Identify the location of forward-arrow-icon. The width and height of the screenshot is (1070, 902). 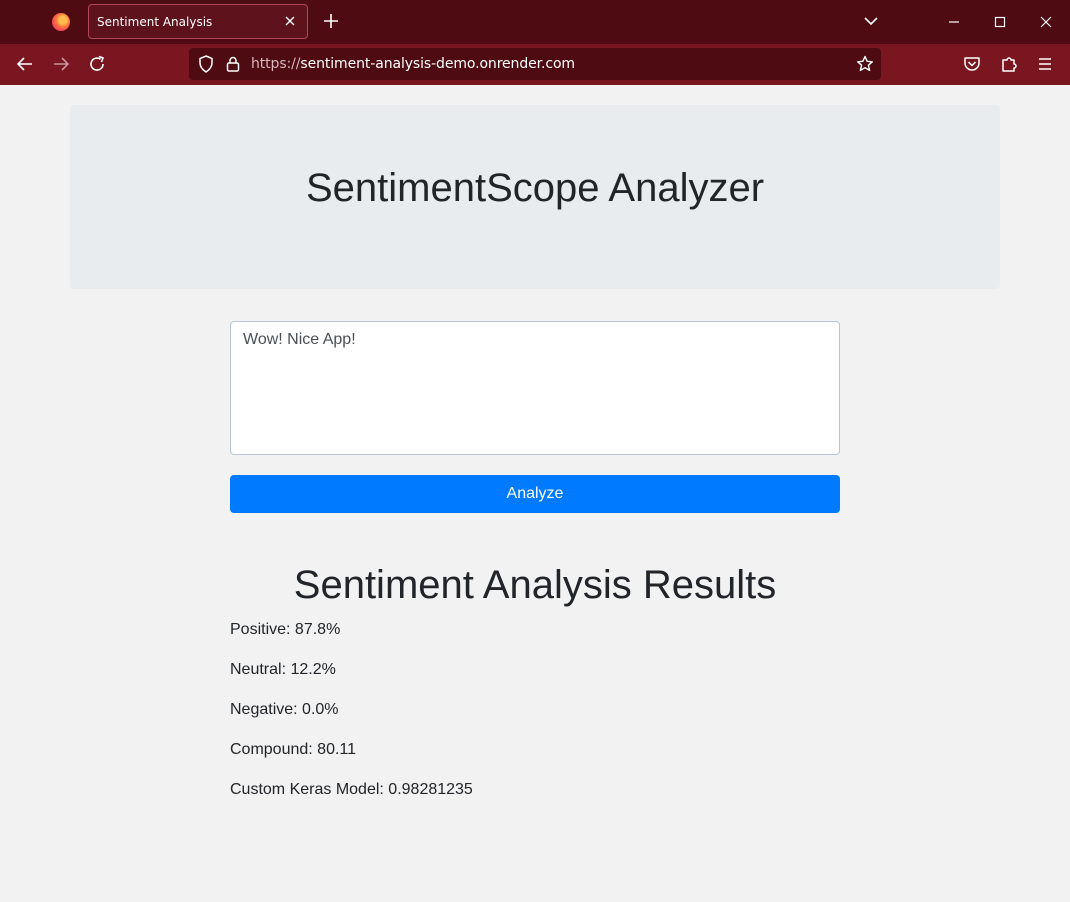
(61, 64).